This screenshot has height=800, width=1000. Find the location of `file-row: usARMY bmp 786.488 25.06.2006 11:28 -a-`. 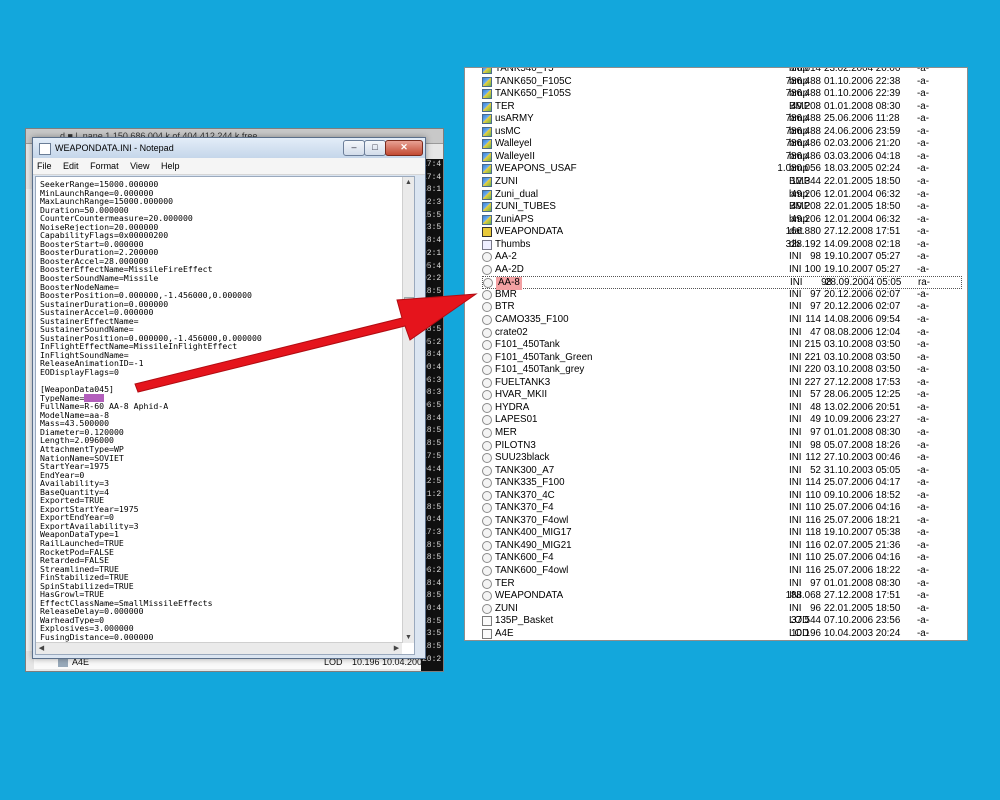

file-row: usARMY bmp 786.488 25.06.2006 11:28 -a- is located at coordinates (716, 119).